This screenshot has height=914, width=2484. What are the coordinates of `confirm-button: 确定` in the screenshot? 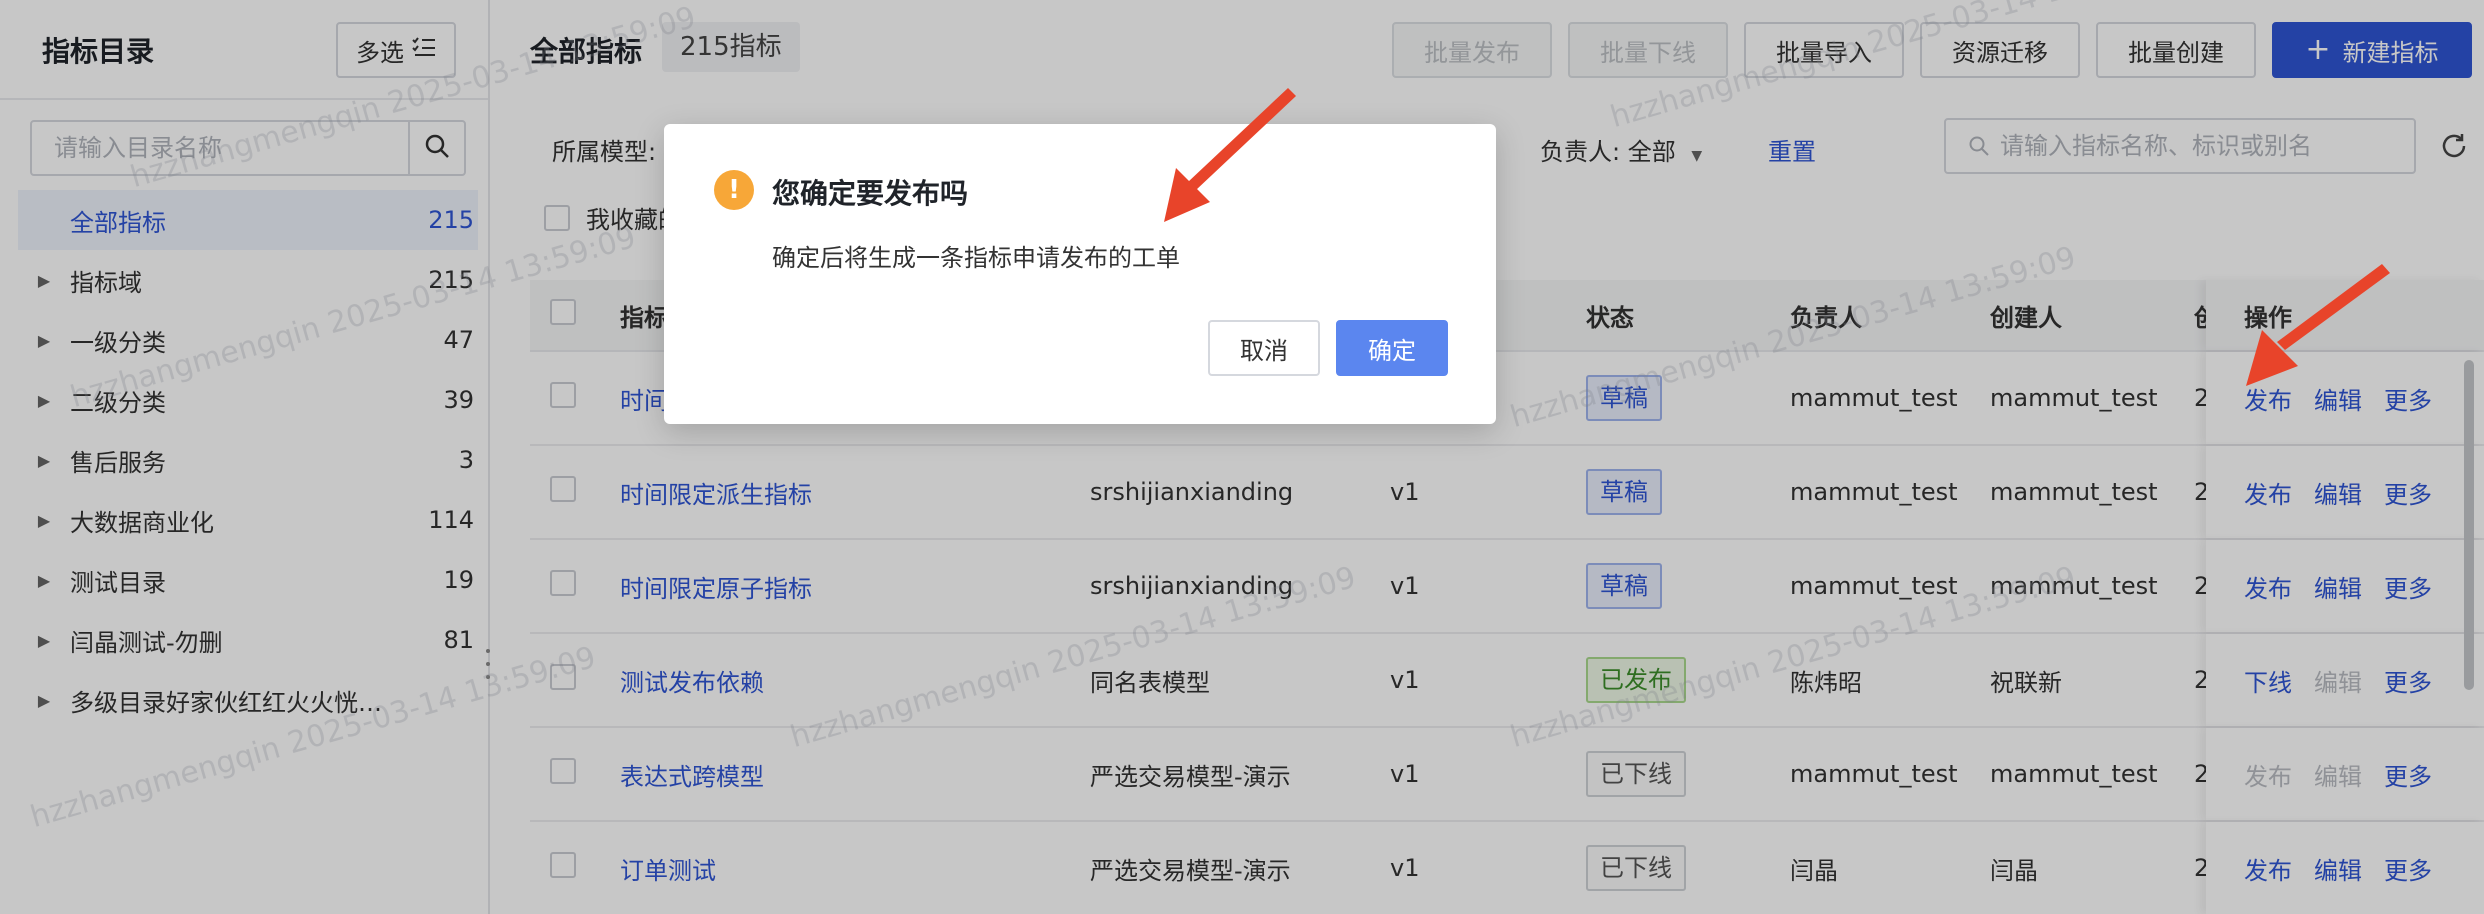 It's located at (1392, 348).